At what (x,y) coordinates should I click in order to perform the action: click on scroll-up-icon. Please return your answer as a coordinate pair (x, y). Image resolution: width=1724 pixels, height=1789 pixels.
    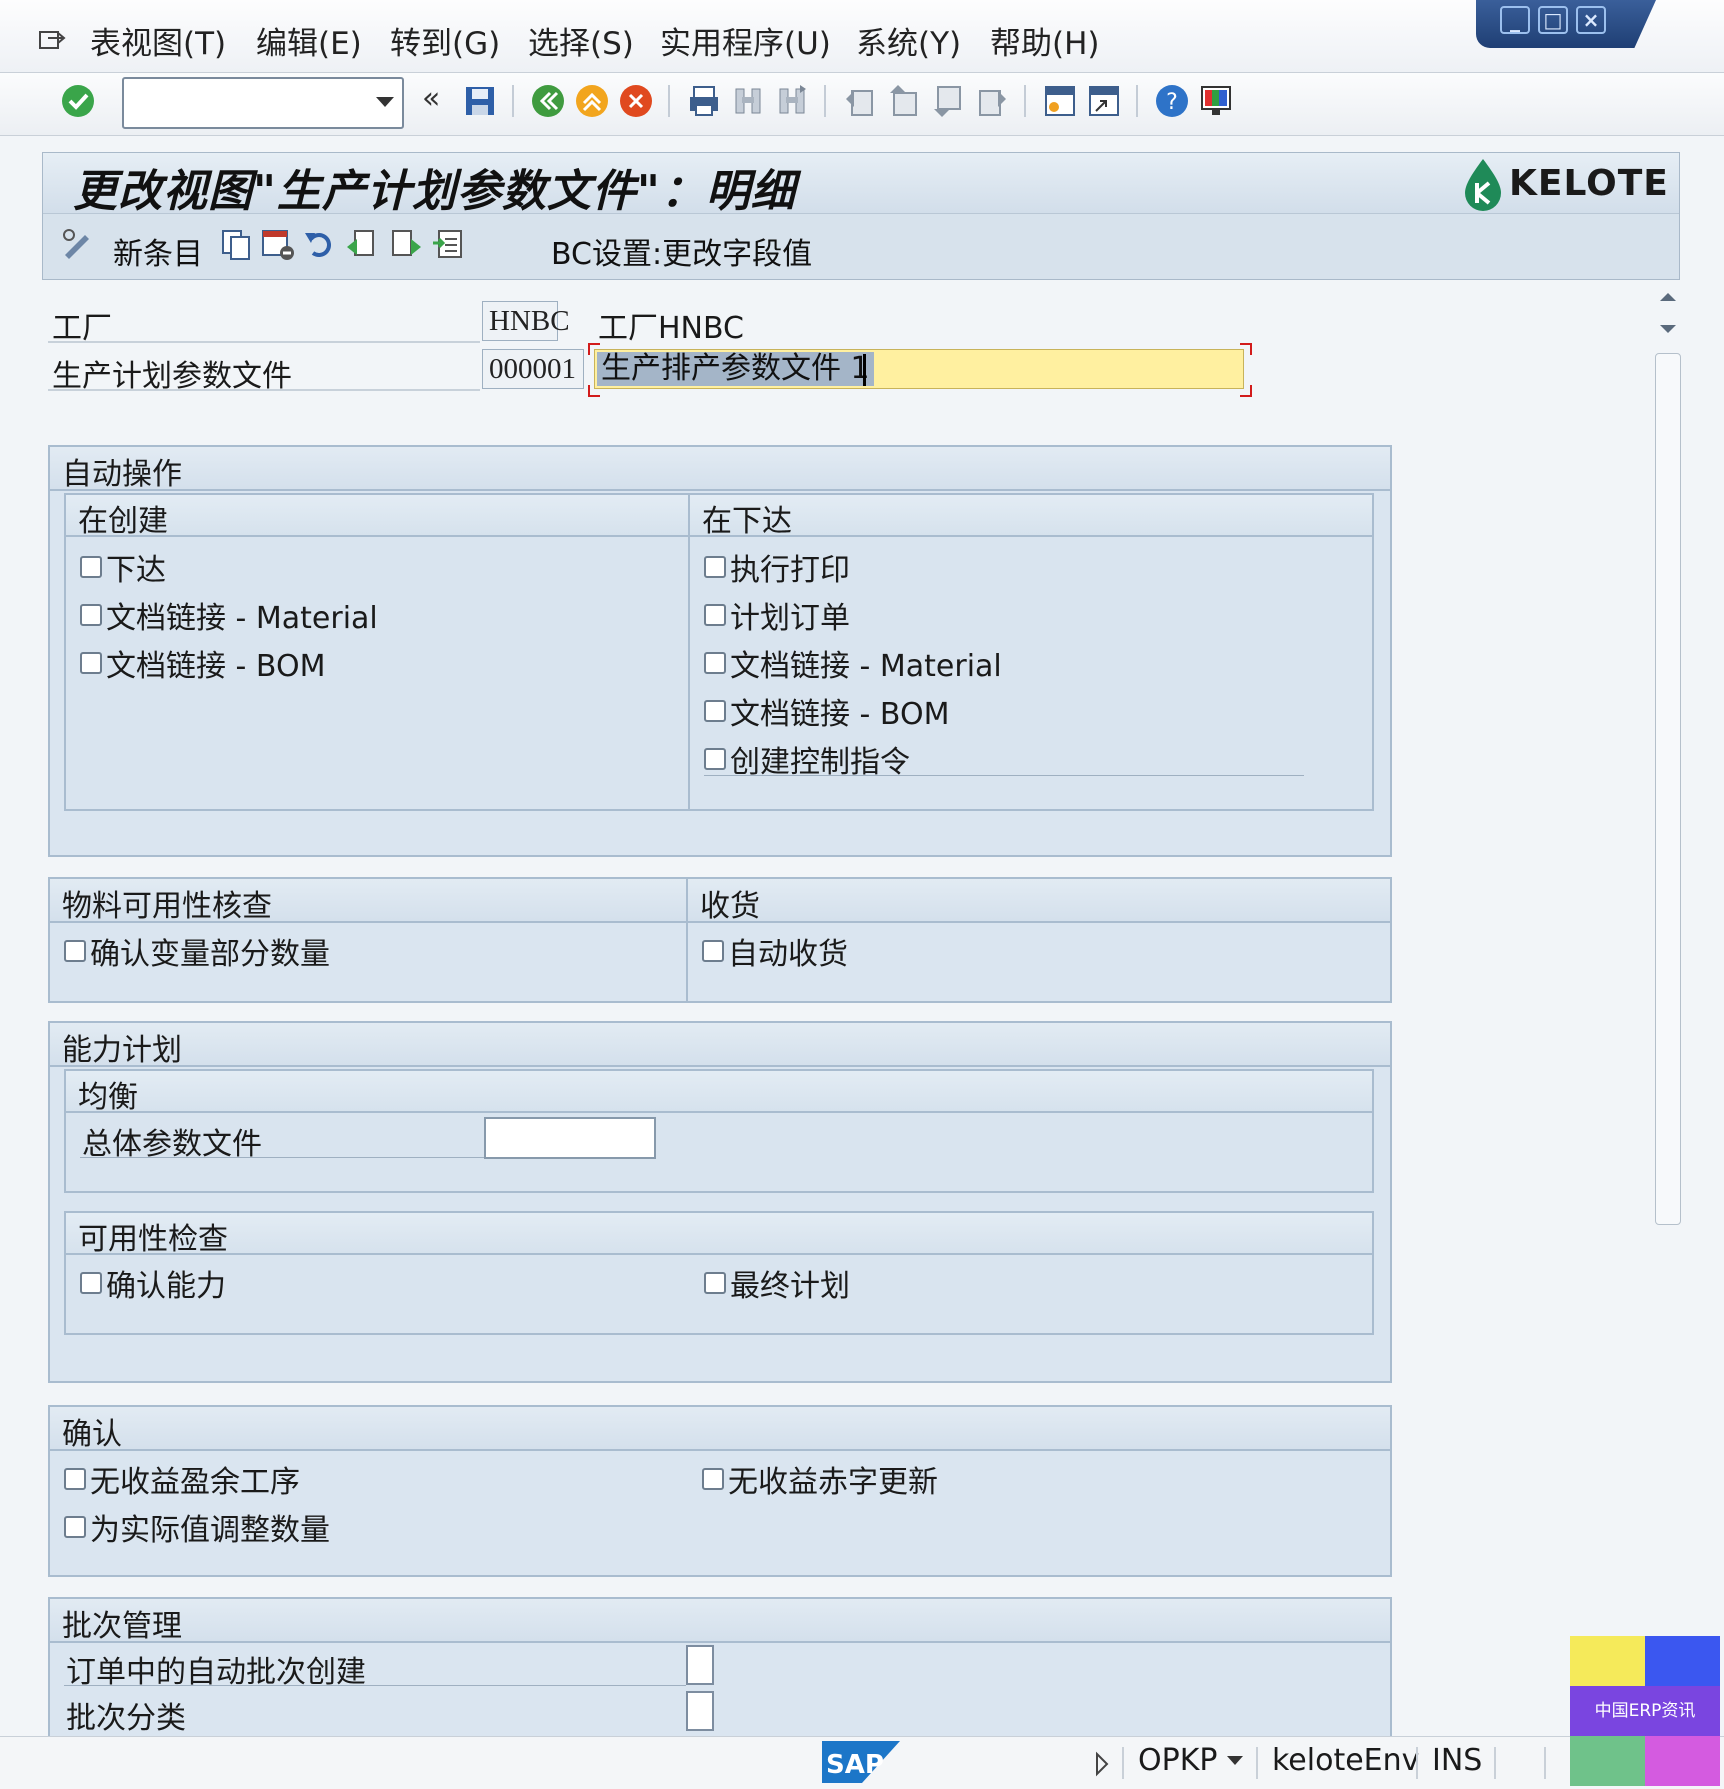
    Looking at the image, I should click on (1668, 297).